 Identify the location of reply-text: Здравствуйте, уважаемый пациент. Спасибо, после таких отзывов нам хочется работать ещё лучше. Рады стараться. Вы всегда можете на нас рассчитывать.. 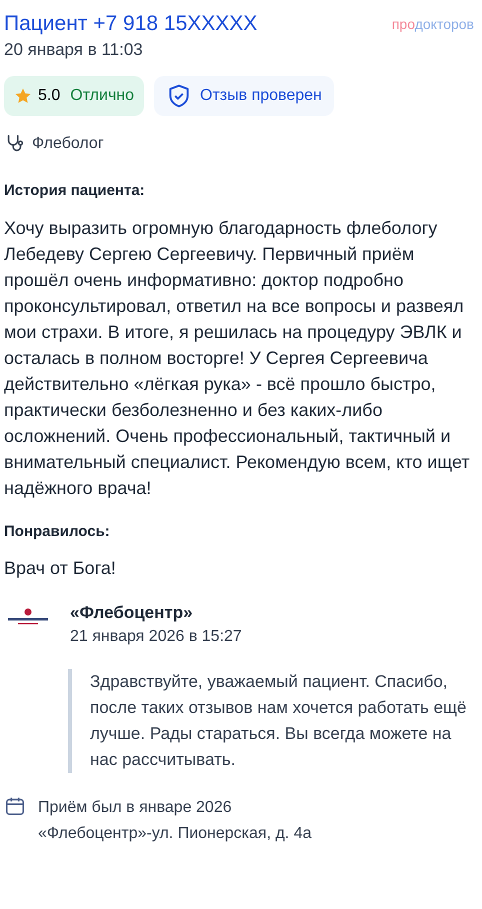
(279, 721).